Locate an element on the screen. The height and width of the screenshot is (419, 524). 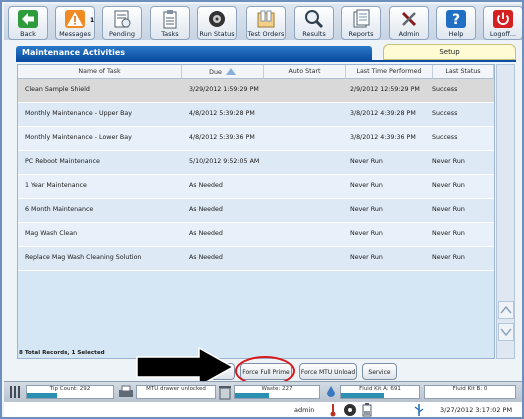
records-summary: 8 Total Records, 1 Selected is located at coordinates (62, 353).